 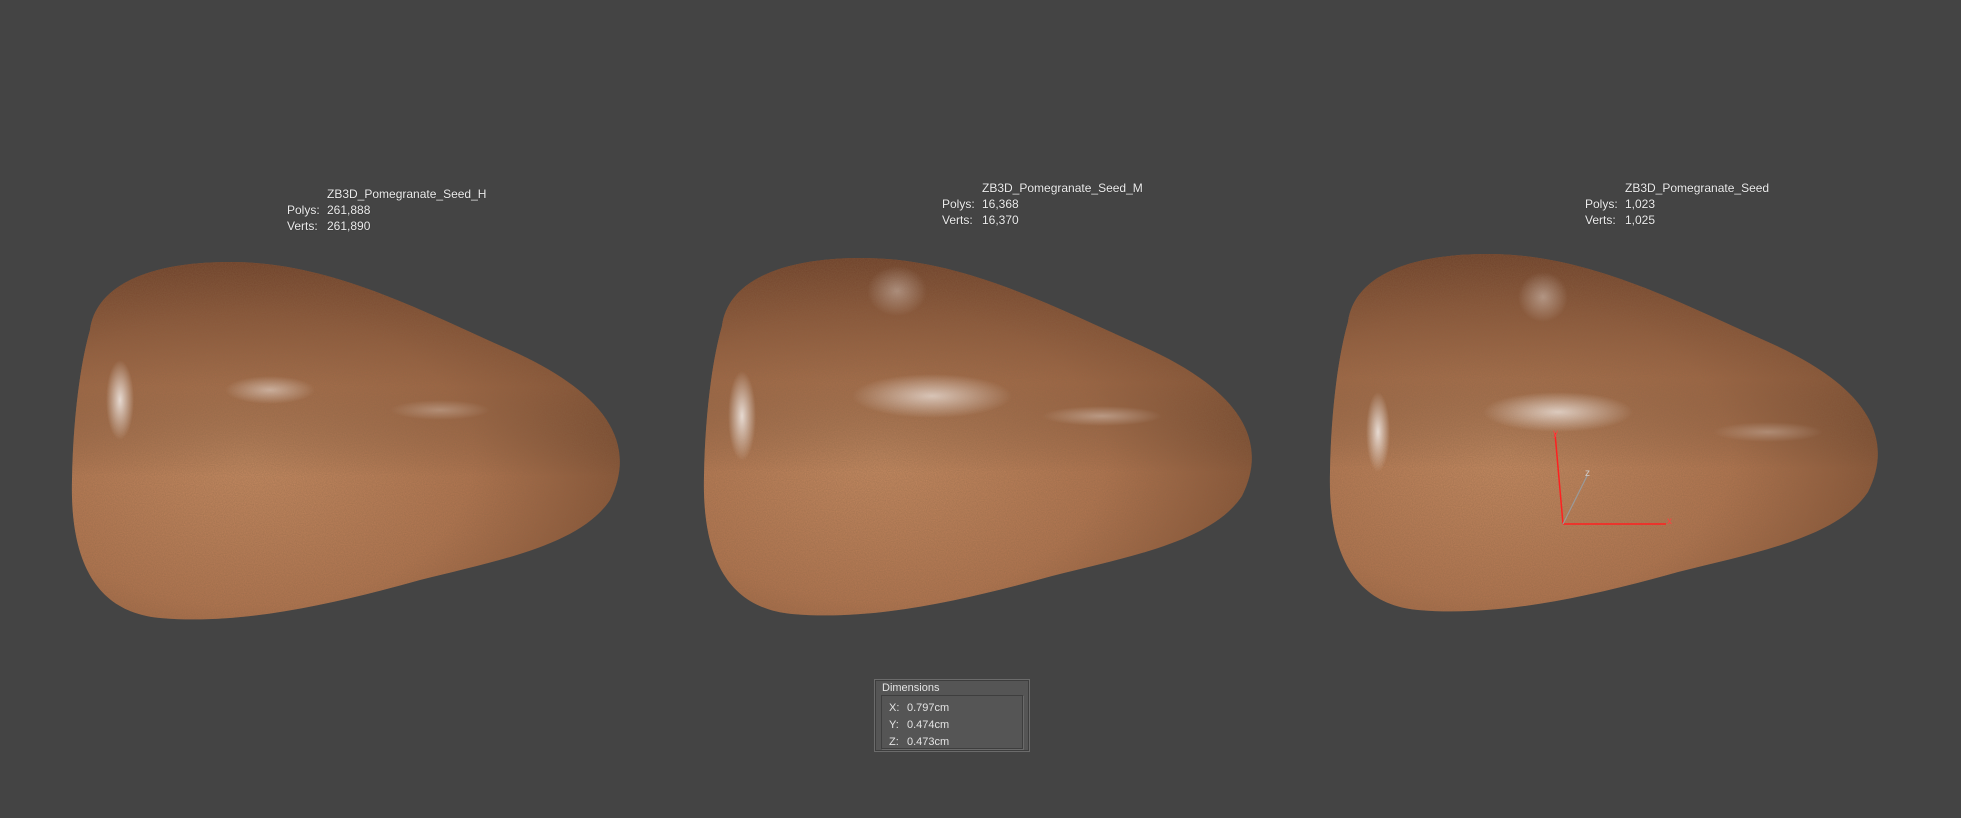 I want to click on model-name: ZB3D_Pomegranate_Seed_H, so click(x=407, y=194).